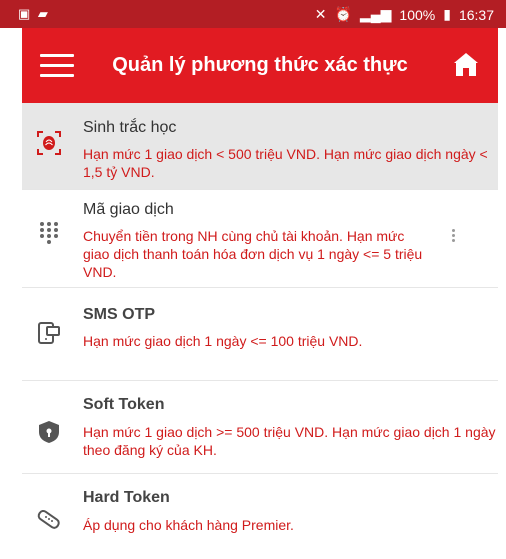 This screenshot has height=559, width=506. Describe the element at coordinates (130, 127) in the screenshot. I see `method-title: Sinh trắc học` at that location.